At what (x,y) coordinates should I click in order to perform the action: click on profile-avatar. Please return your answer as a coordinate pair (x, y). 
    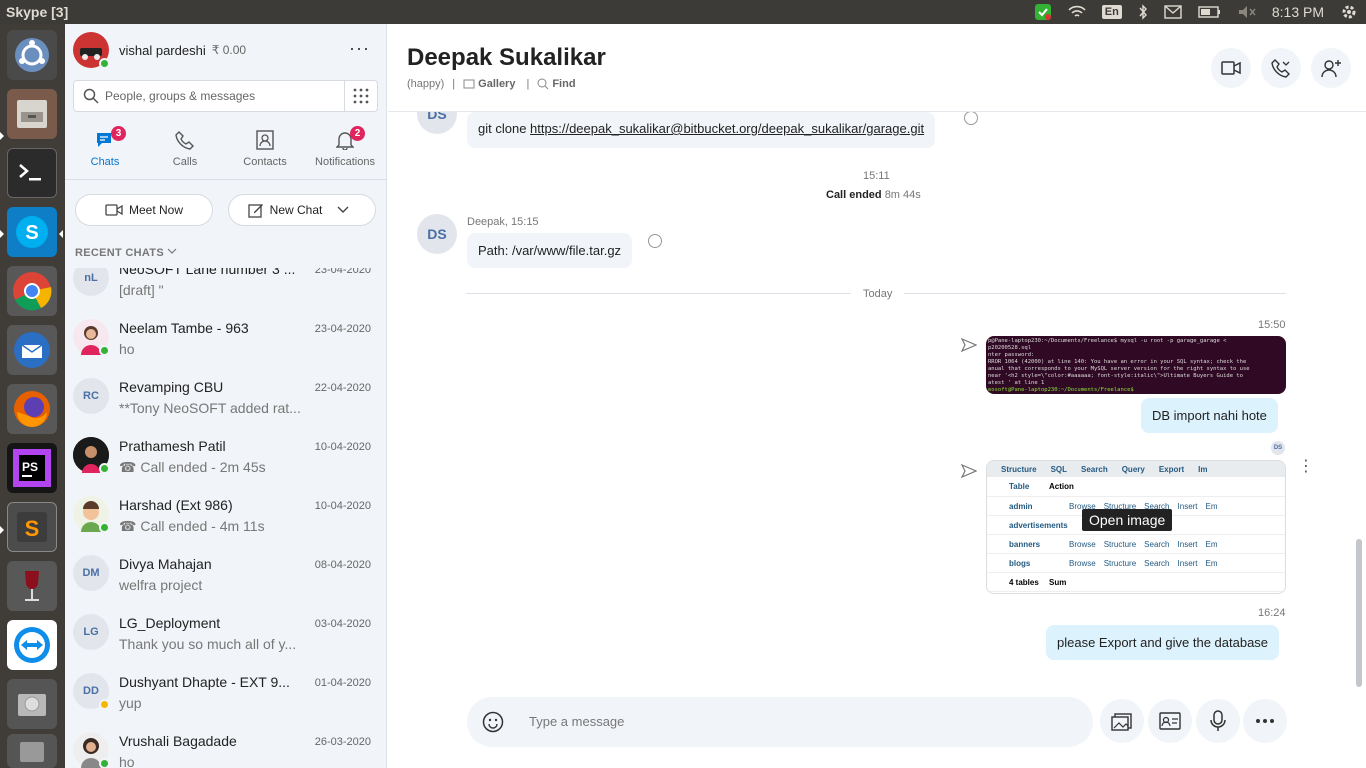
    Looking at the image, I should click on (91, 50).